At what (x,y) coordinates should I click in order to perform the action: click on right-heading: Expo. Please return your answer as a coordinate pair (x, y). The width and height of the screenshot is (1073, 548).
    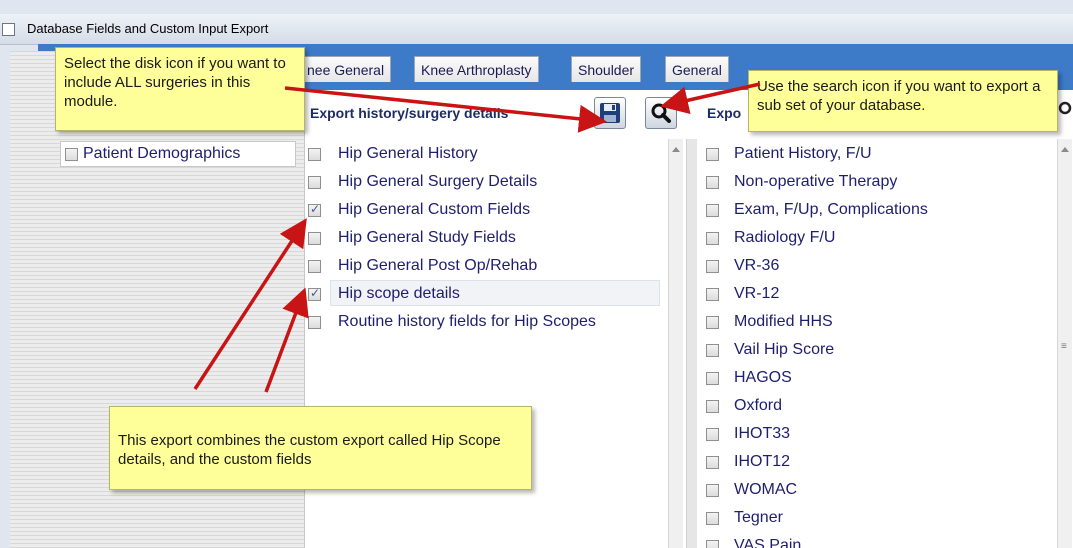
    Looking at the image, I should click on (724, 113).